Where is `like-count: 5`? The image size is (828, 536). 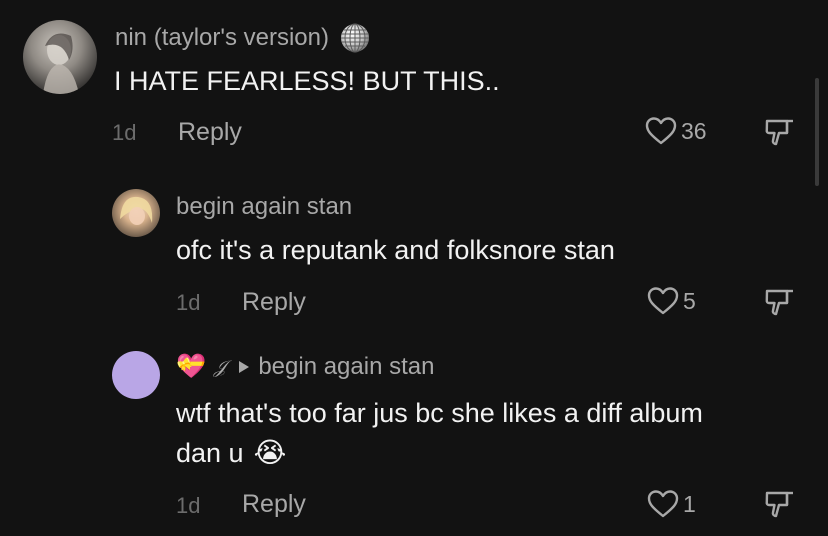 like-count: 5 is located at coordinates (689, 300).